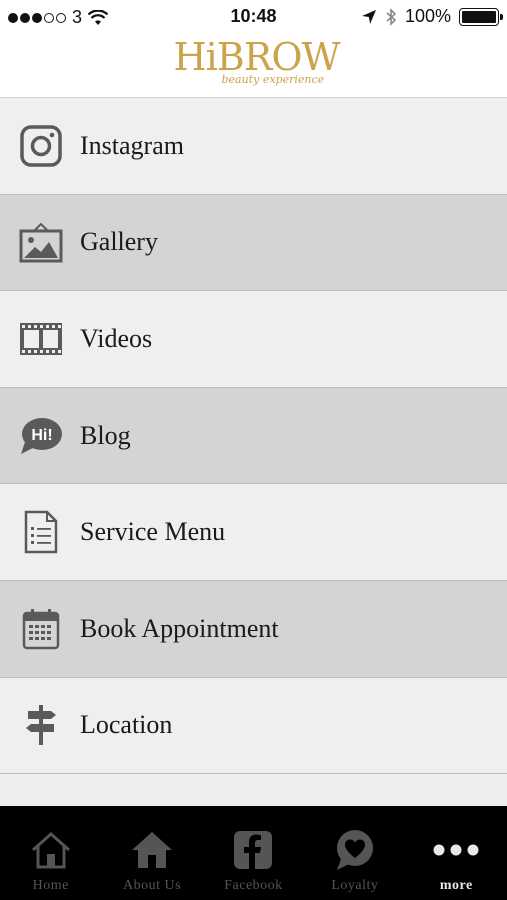  Describe the element at coordinates (126, 725) in the screenshot. I see `menu-item-label: Location` at that location.